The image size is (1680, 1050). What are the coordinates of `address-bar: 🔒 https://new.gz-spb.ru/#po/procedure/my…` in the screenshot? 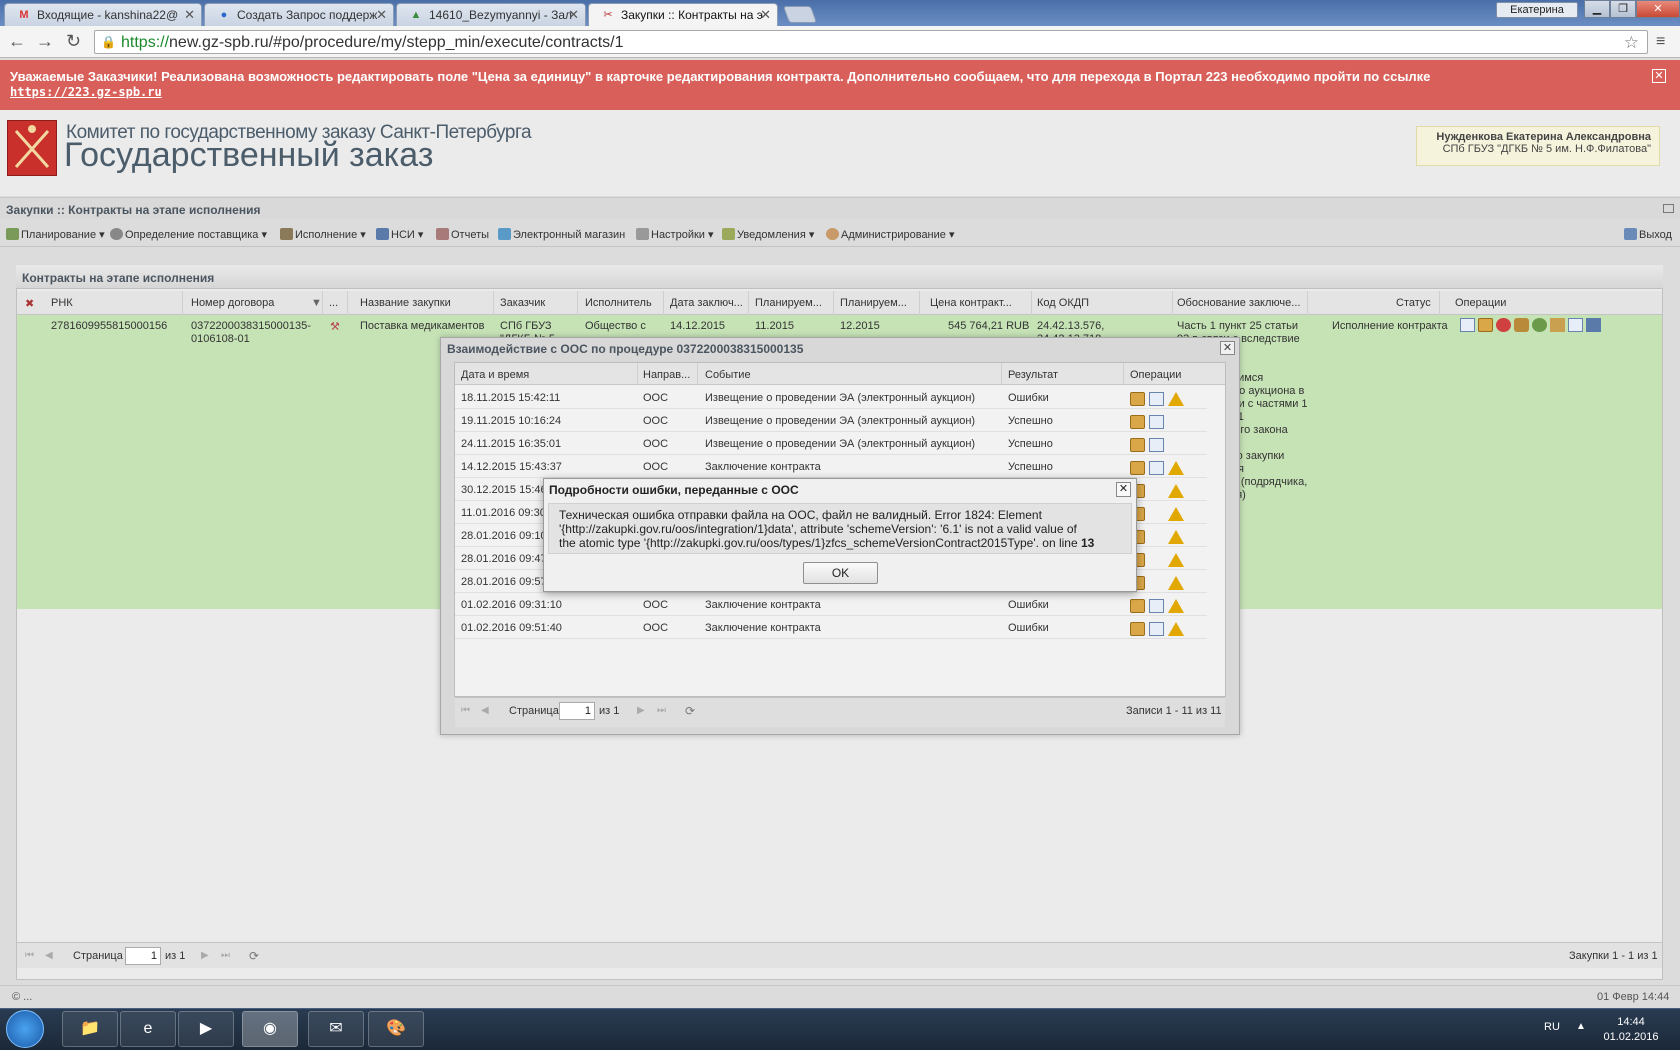 It's located at (871, 42).